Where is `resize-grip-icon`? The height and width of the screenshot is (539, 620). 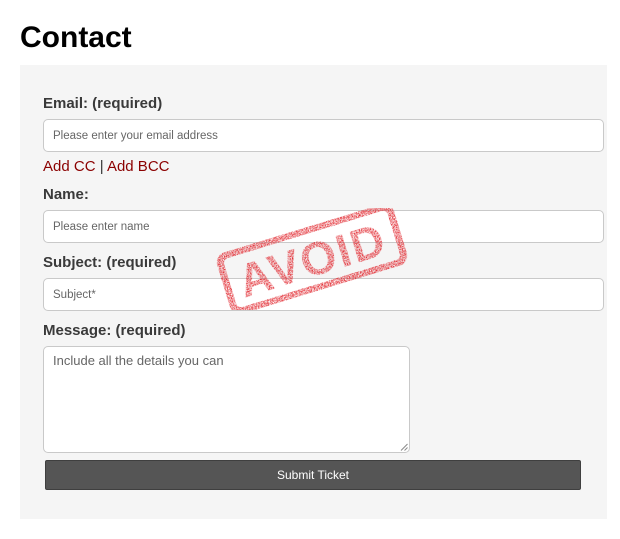 resize-grip-icon is located at coordinates (404, 447).